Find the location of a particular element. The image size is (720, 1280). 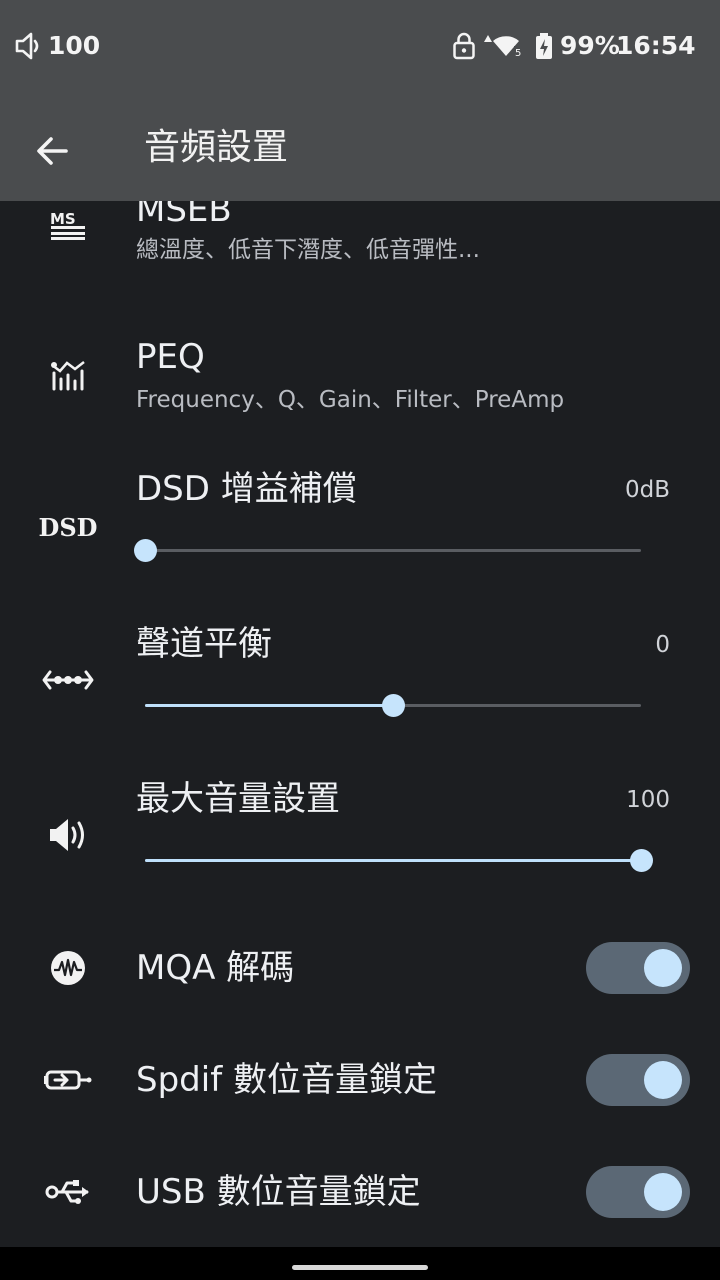

setting-title: 最大音量設置 is located at coordinates (238, 799).